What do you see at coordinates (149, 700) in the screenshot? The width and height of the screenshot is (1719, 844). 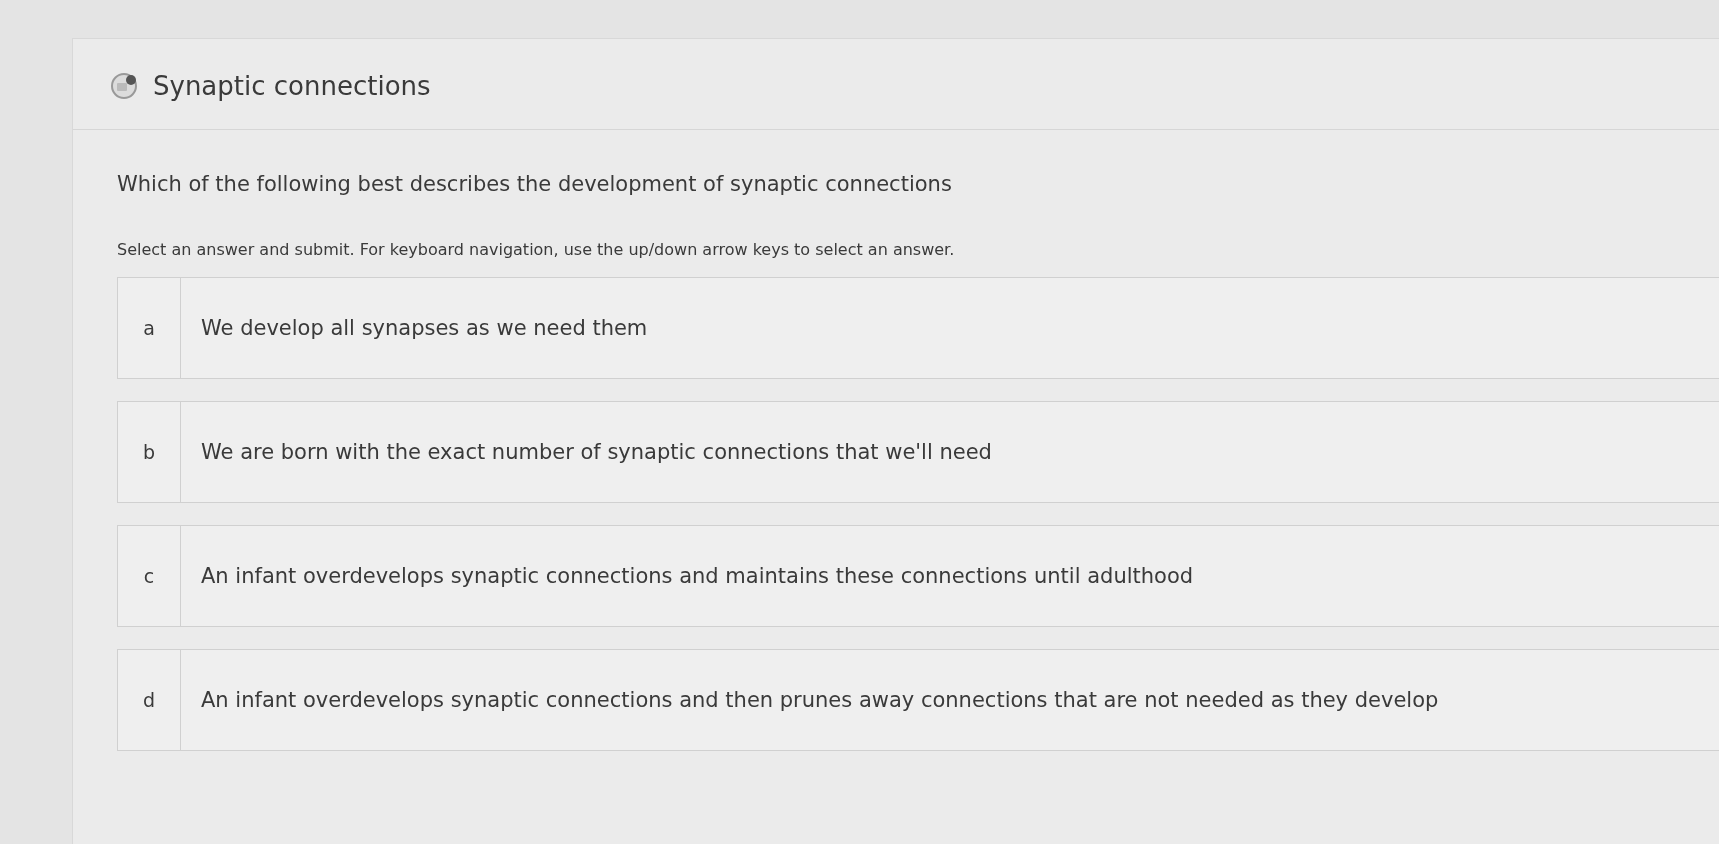 I see `option-letter: d` at bounding box center [149, 700].